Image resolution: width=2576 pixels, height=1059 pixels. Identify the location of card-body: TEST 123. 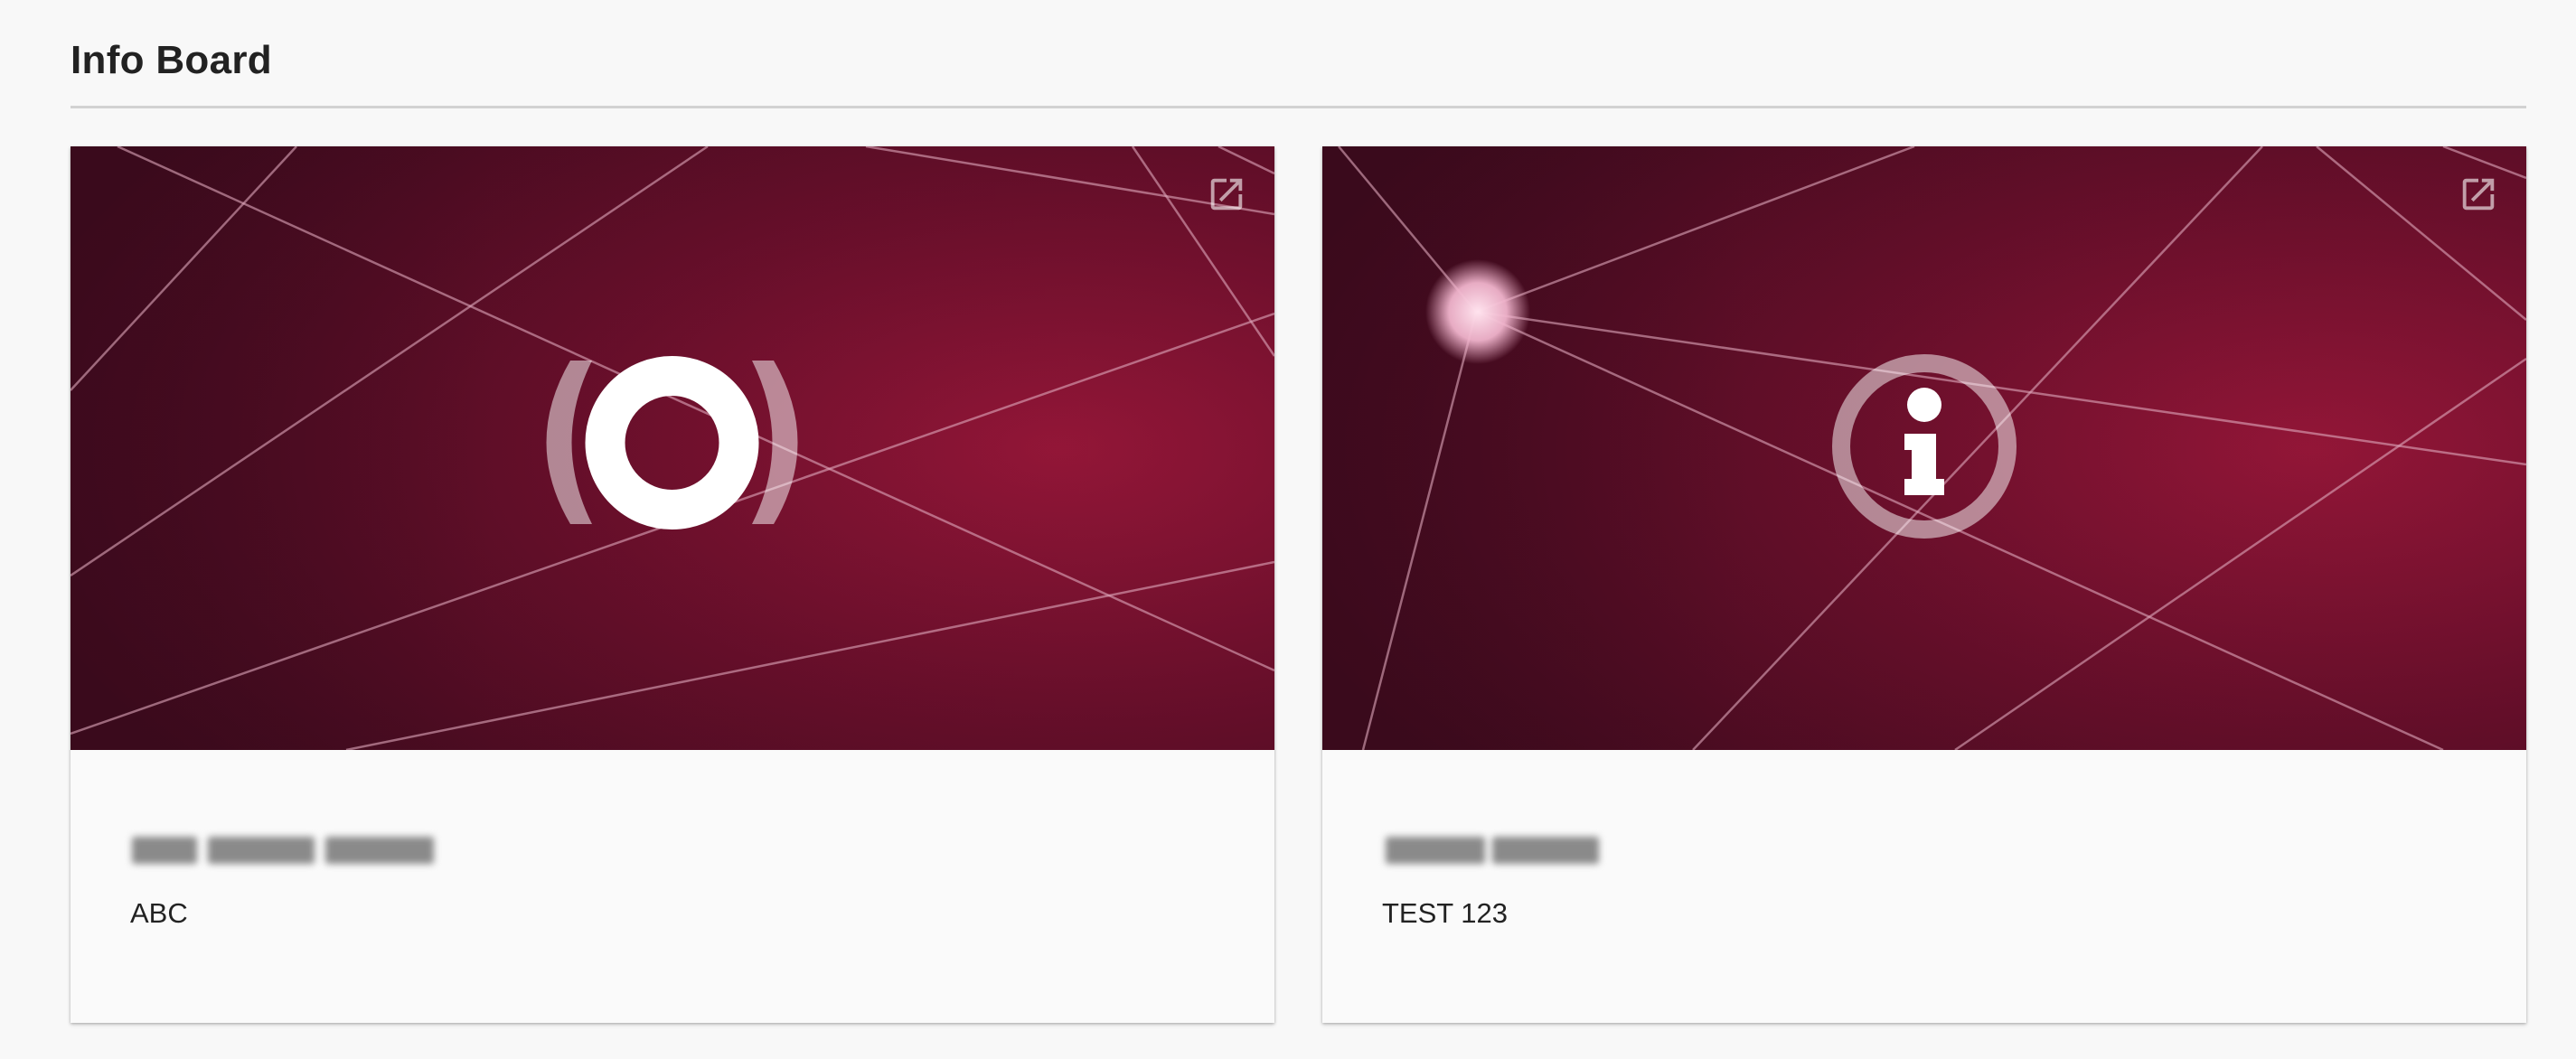
(1924, 886).